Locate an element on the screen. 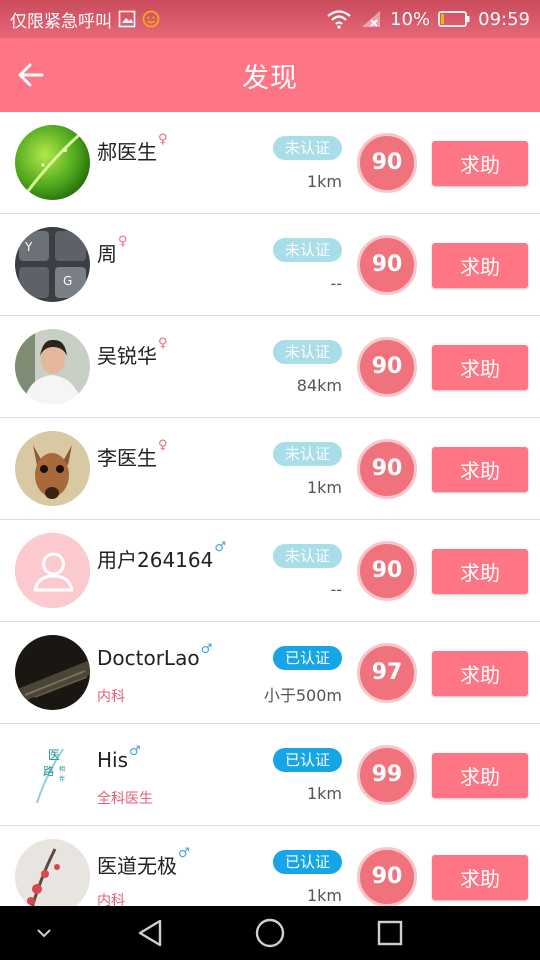  default-user-icon is located at coordinates (52, 570).